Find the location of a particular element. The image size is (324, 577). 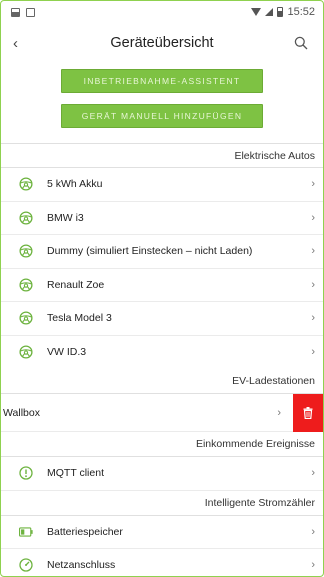

list-item: 5 kWh Akku › is located at coordinates (162, 185).